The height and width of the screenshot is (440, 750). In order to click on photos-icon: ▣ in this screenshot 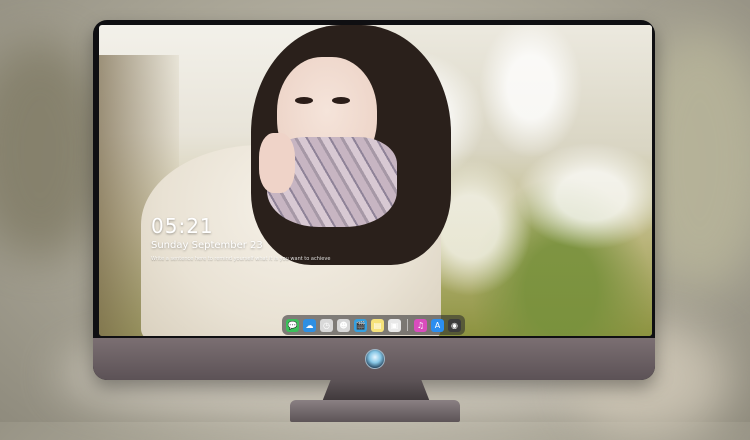, I will do `click(394, 325)`.